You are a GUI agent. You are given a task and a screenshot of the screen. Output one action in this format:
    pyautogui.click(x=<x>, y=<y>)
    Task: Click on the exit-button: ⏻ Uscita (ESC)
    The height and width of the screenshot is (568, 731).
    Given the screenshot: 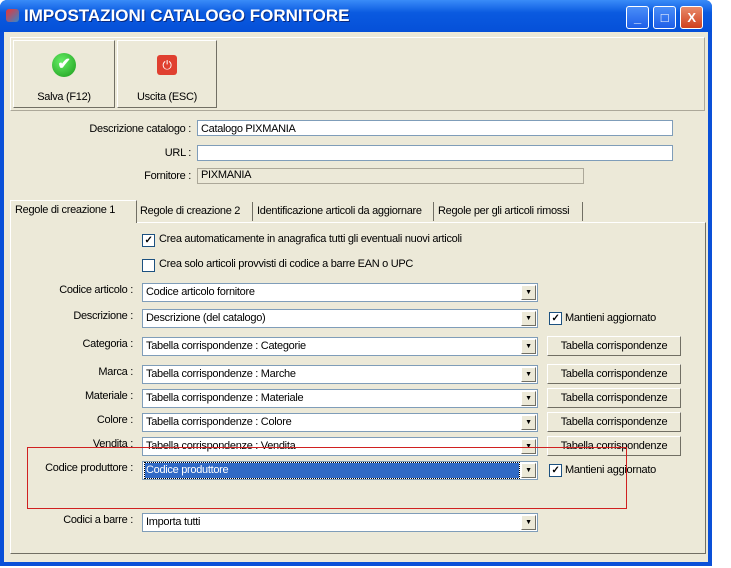 What is the action you would take?
    pyautogui.click(x=167, y=74)
    